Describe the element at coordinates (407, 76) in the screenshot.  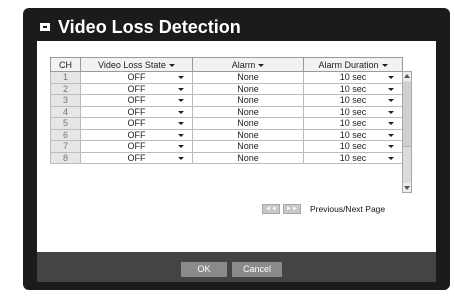
I see `scroll-up-icon` at that location.